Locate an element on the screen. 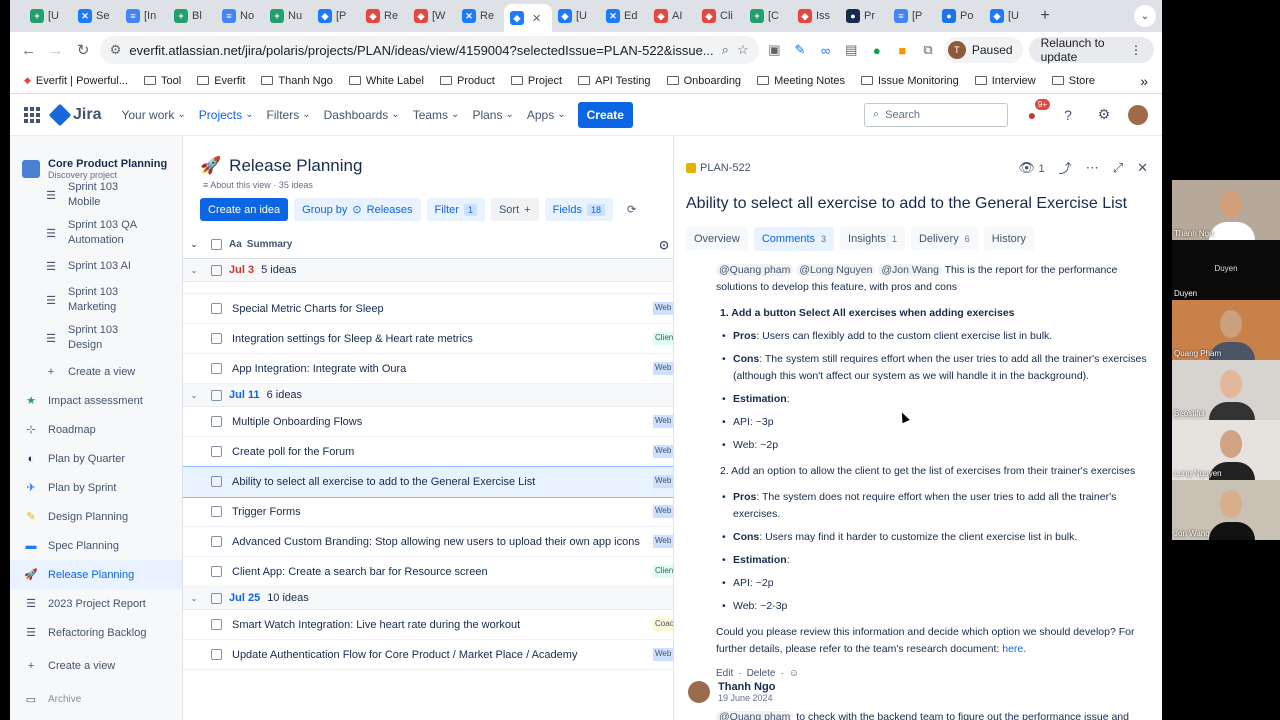 The height and width of the screenshot is (720, 1280). table-row: Trigger Forms Web is located at coordinates (428, 512).